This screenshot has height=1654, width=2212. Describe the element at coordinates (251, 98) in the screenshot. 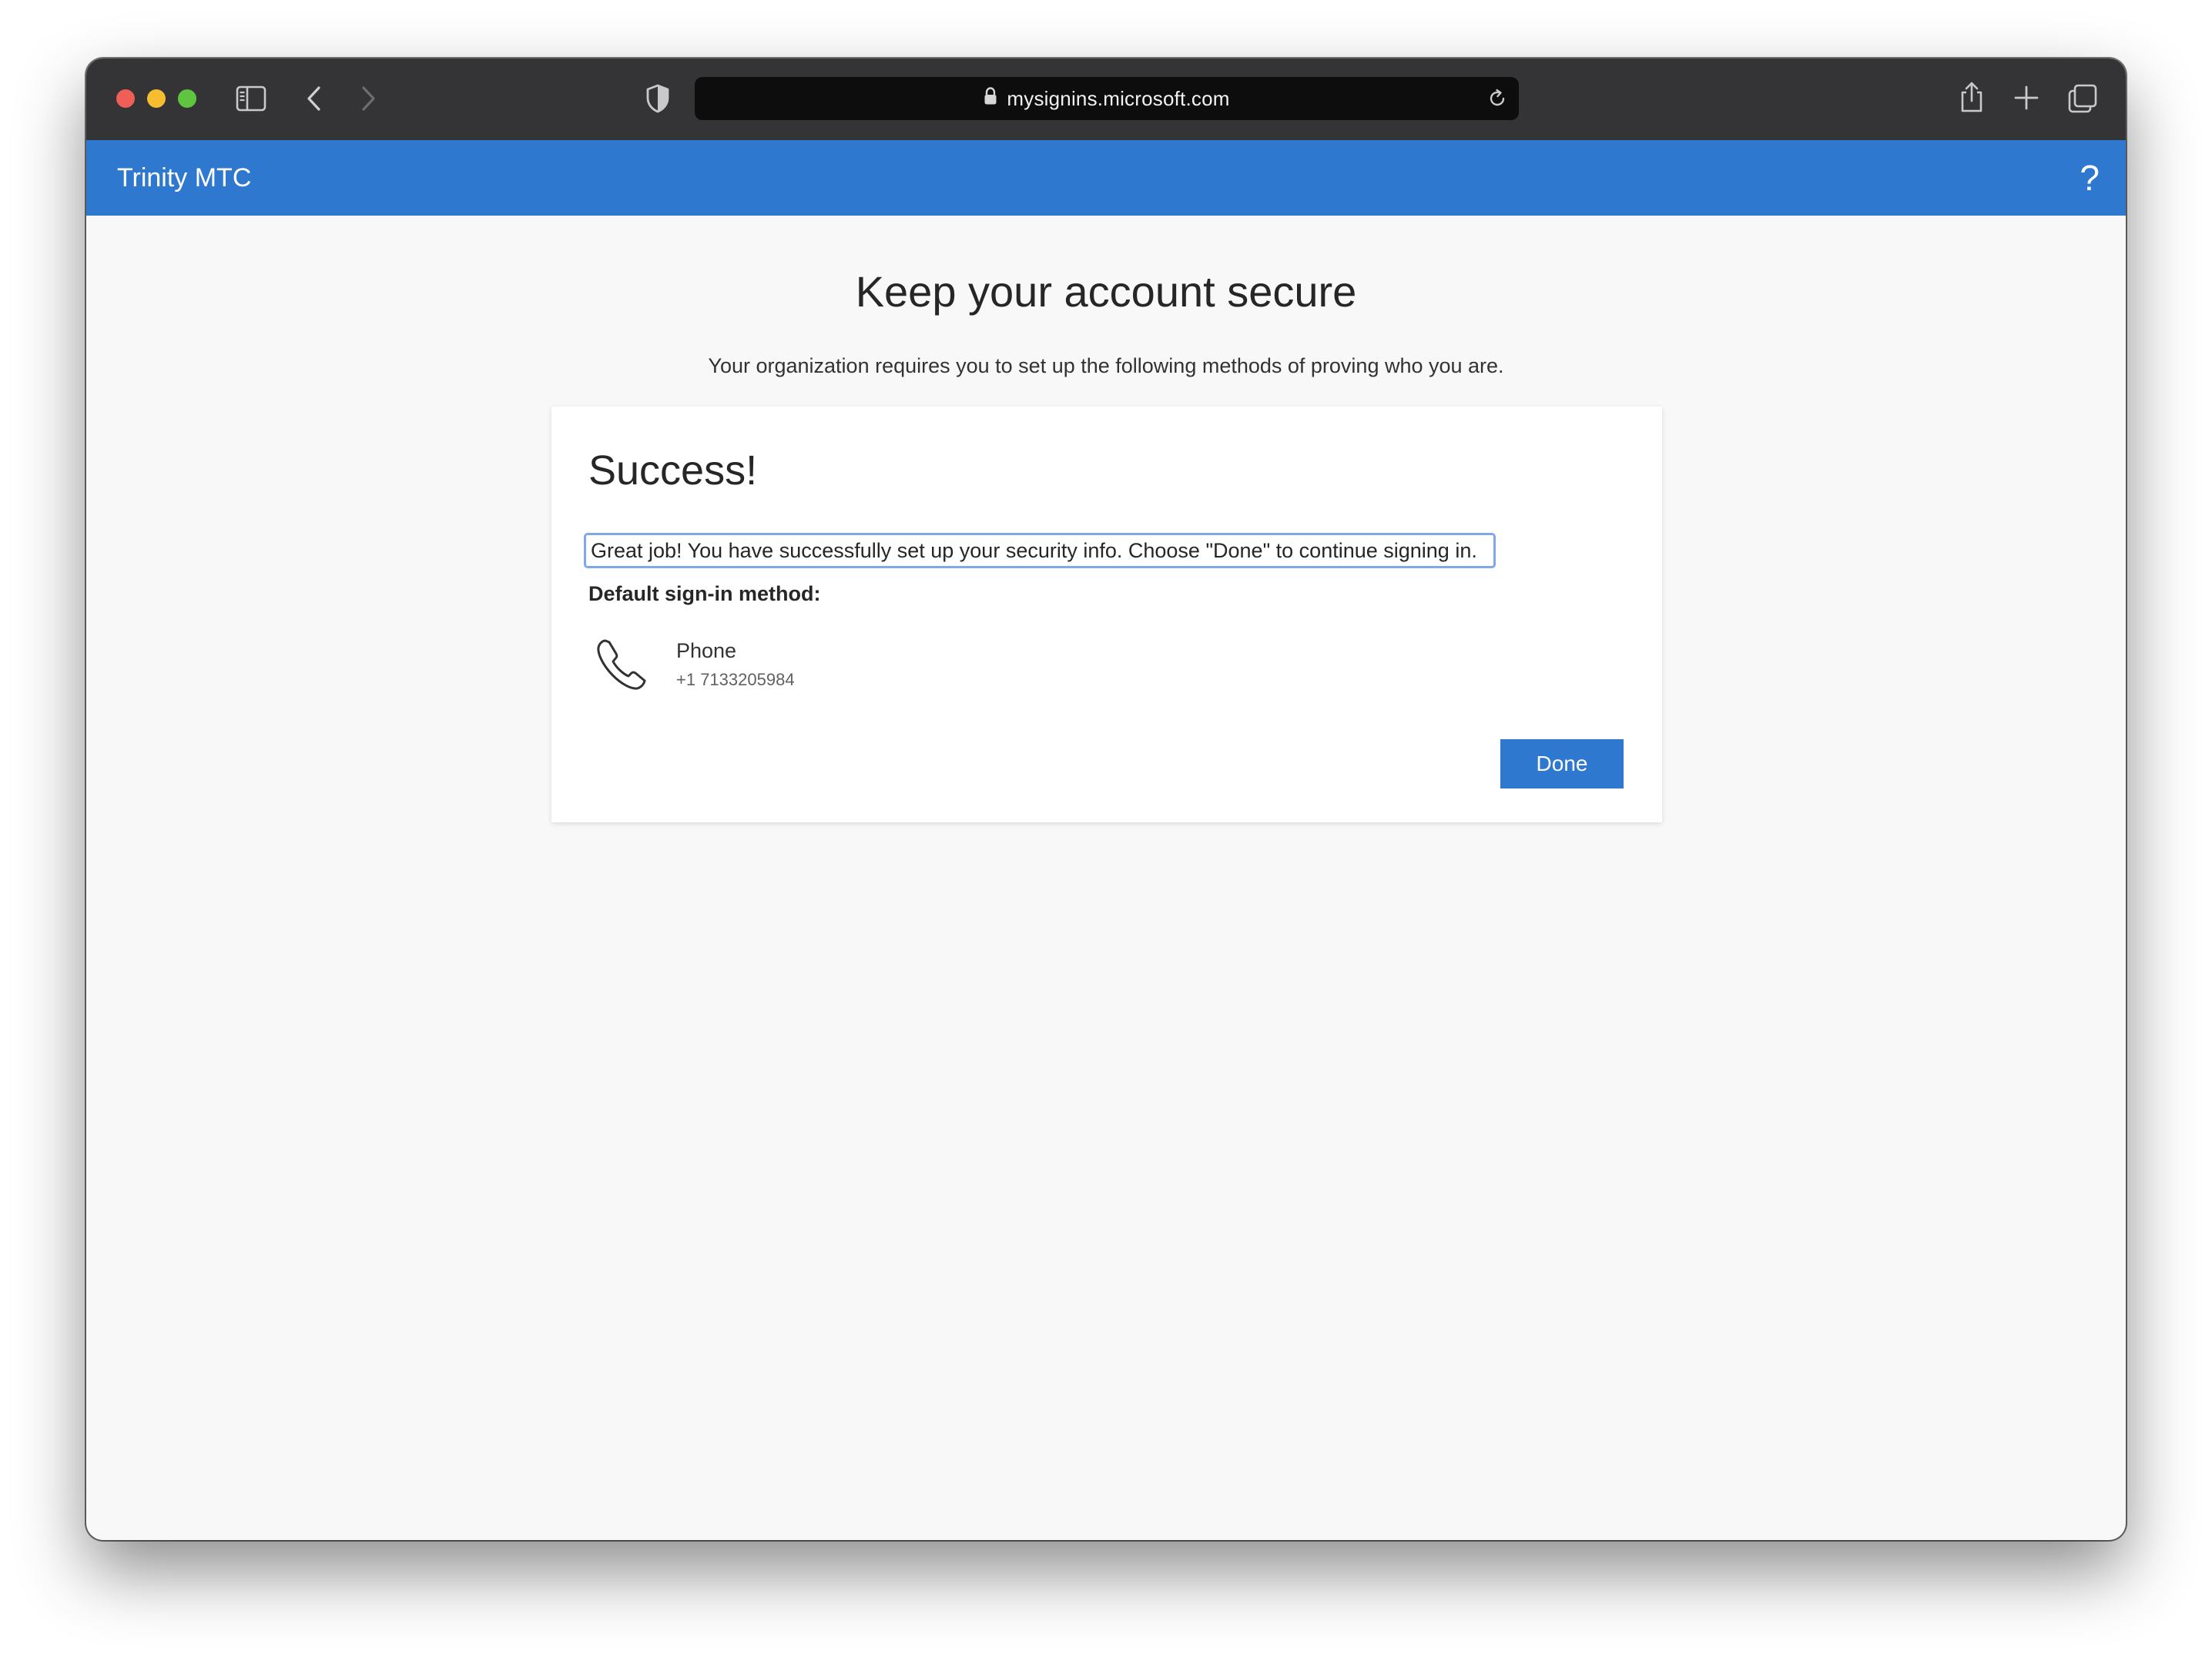

I see `sidebar-icon` at that location.